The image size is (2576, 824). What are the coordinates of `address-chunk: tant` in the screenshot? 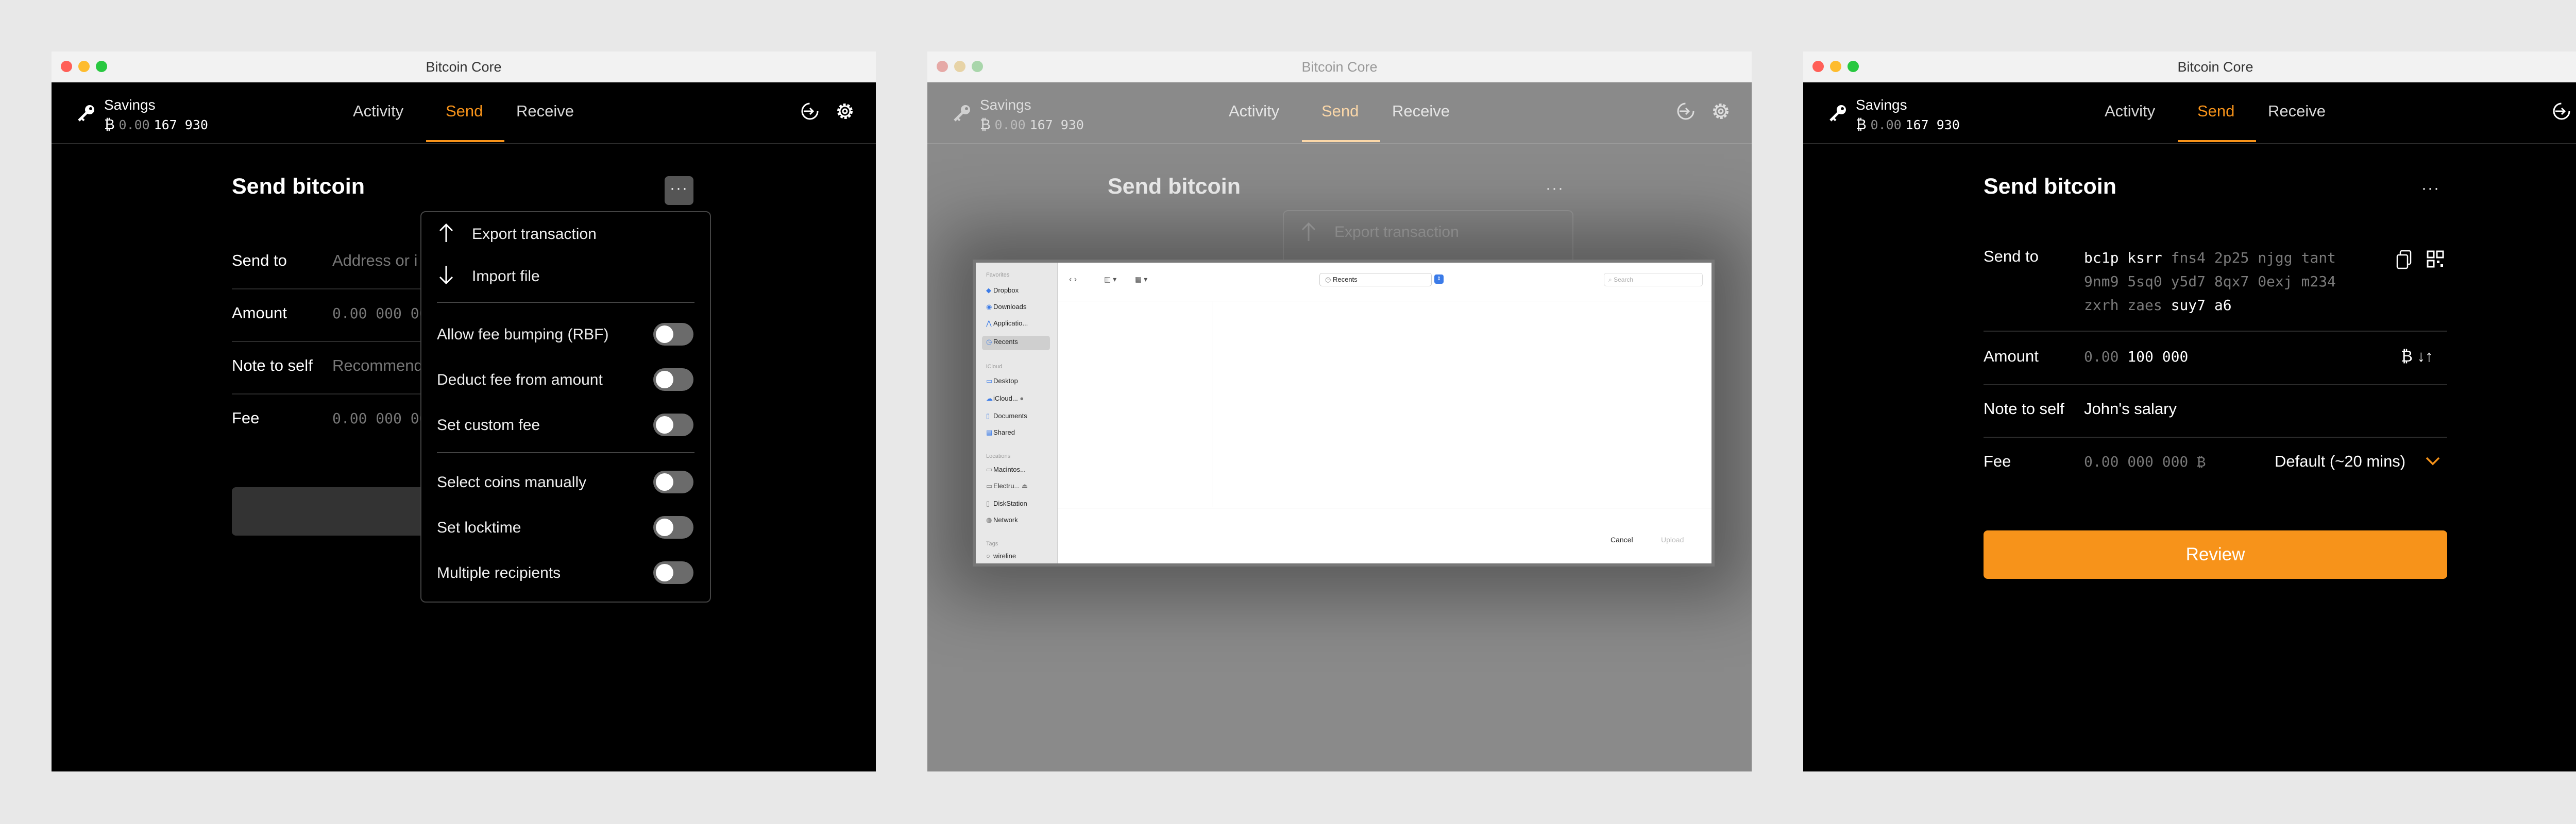 It's located at (2318, 257).